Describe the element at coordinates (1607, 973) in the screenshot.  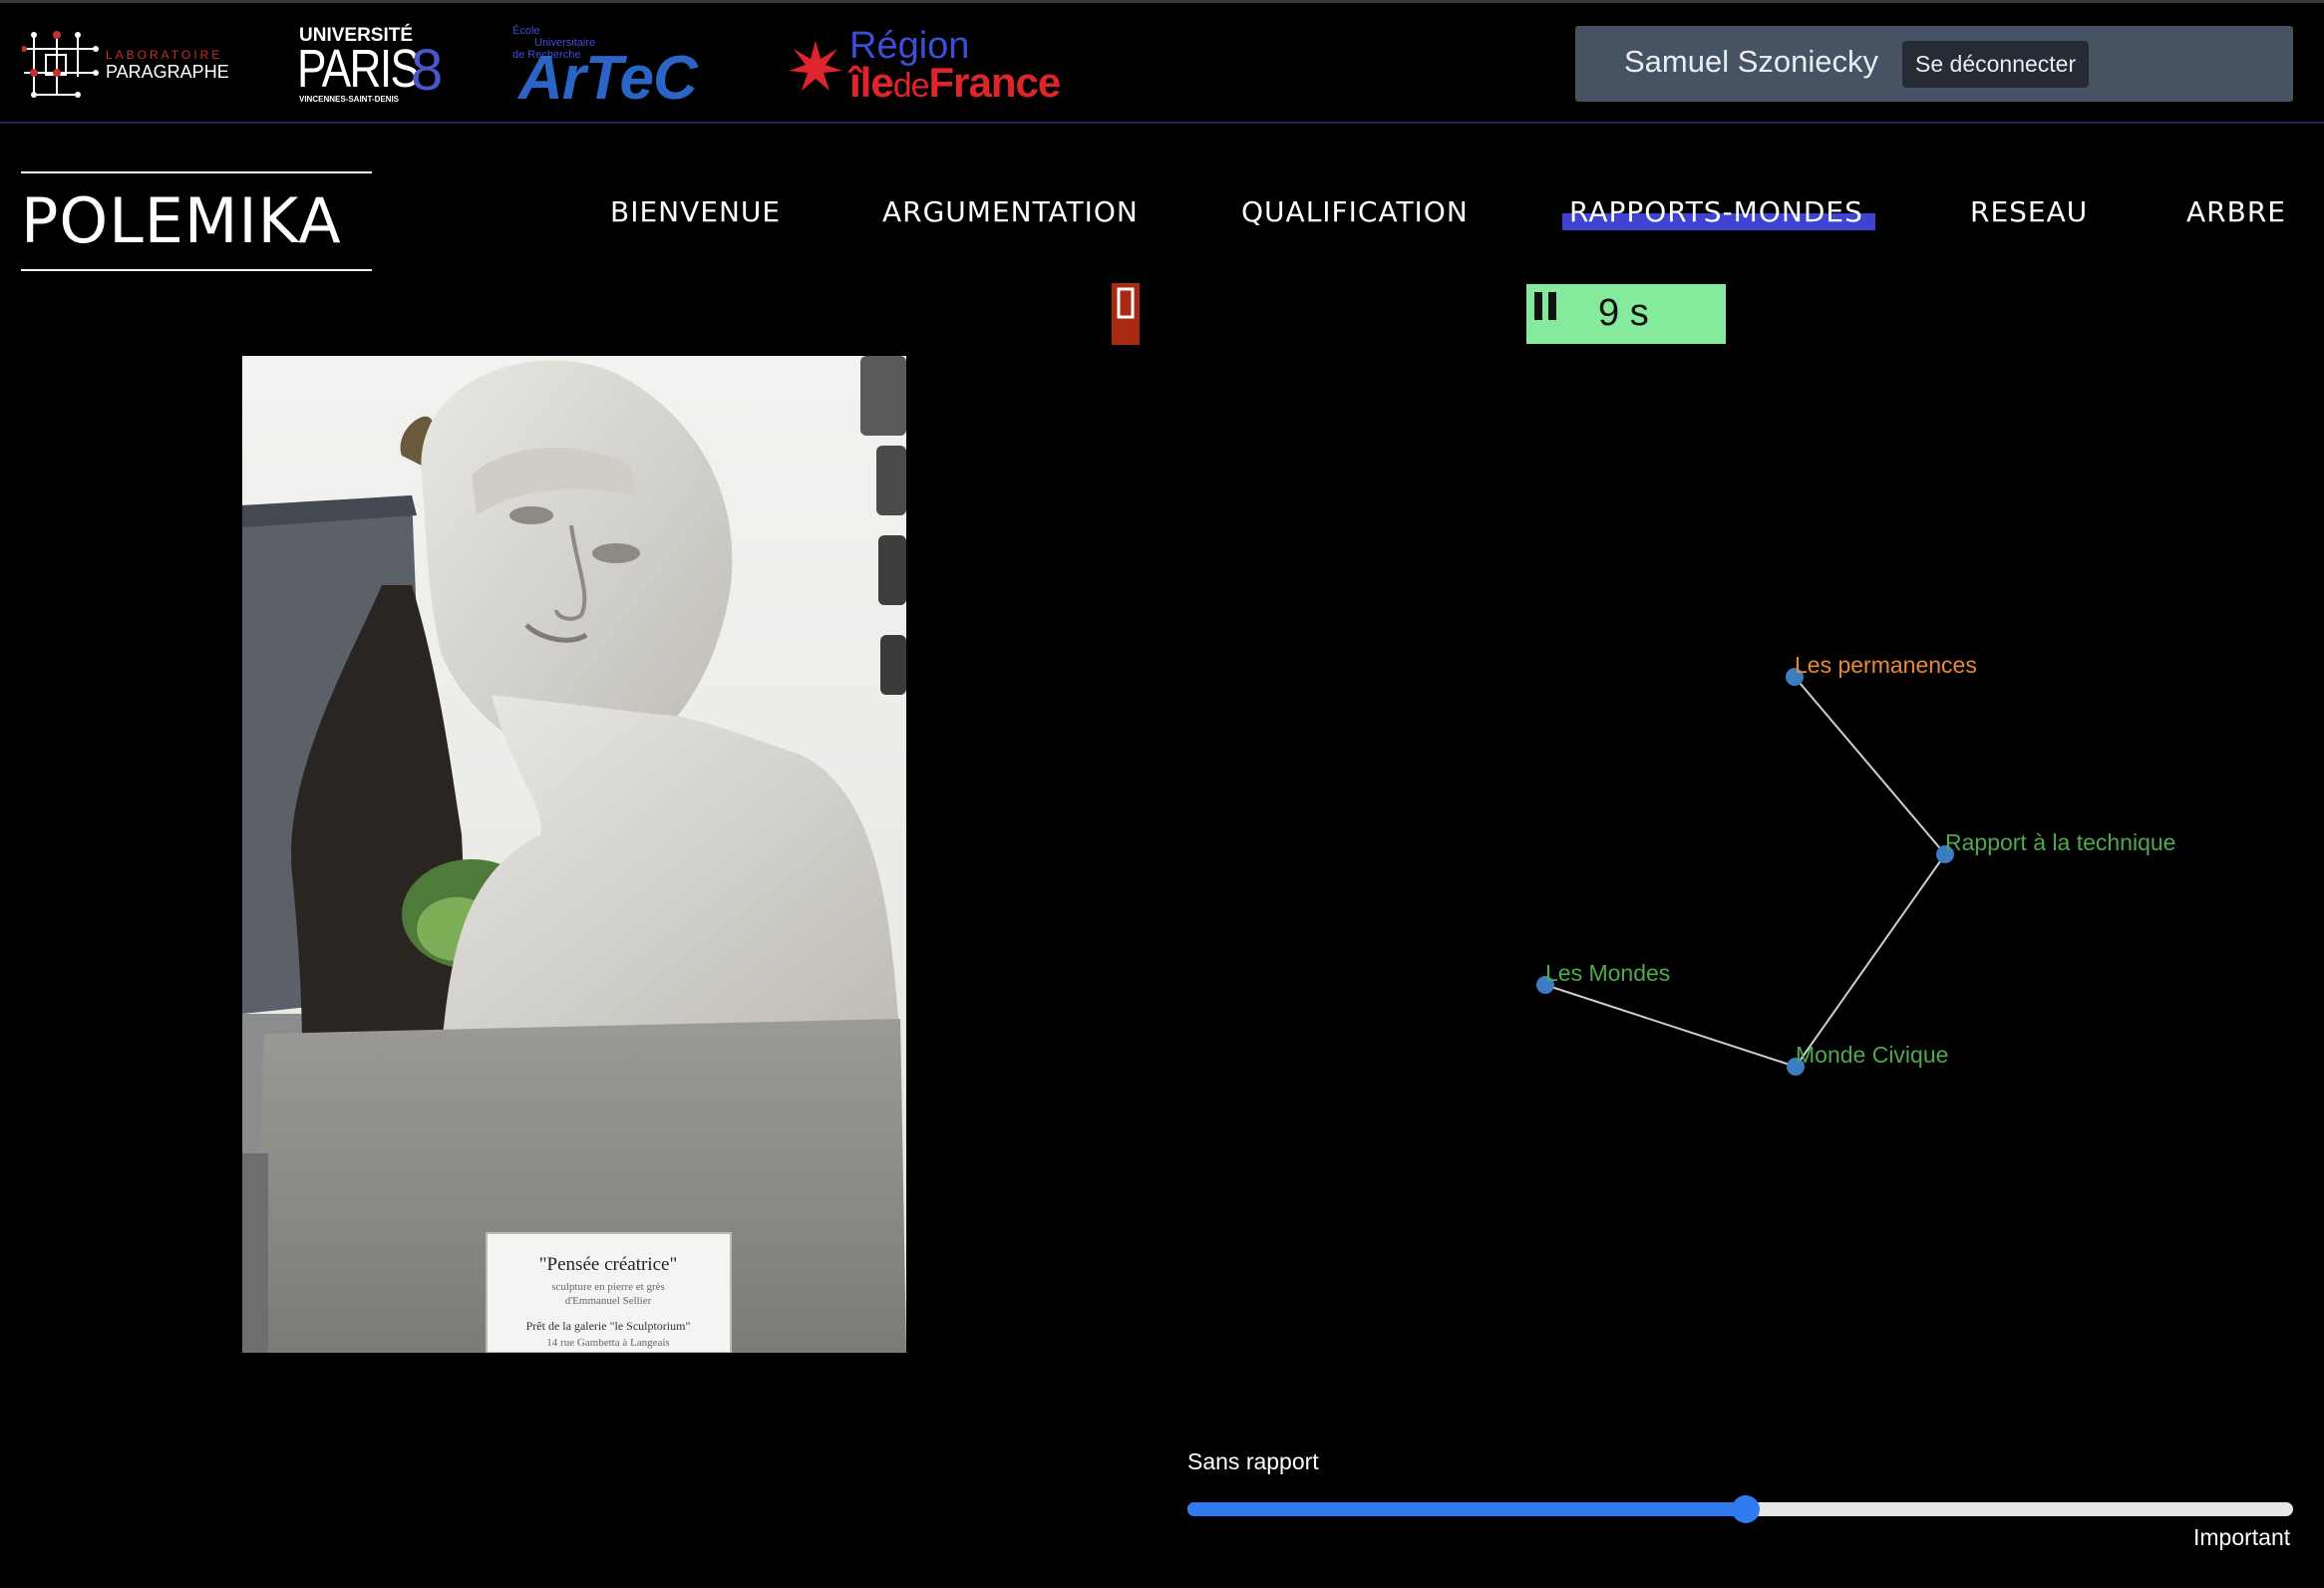
I see `graph-node-label: Les Mondes` at that location.